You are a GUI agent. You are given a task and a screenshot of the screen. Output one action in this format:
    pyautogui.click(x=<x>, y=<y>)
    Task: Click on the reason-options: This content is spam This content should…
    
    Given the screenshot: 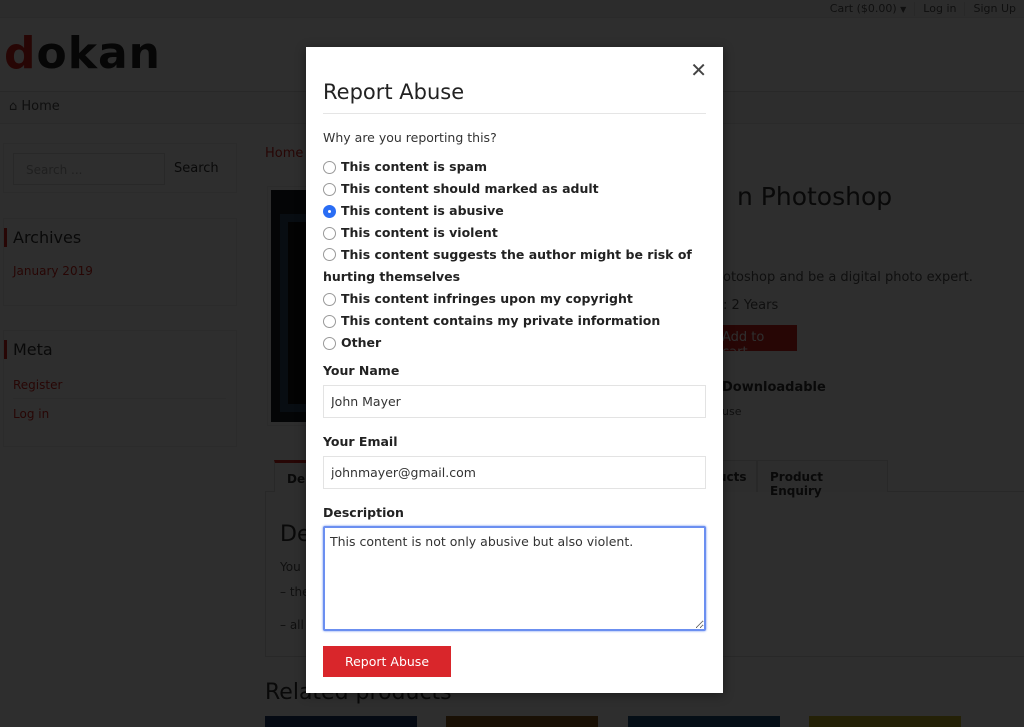 What is the action you would take?
    pyautogui.click(x=513, y=255)
    